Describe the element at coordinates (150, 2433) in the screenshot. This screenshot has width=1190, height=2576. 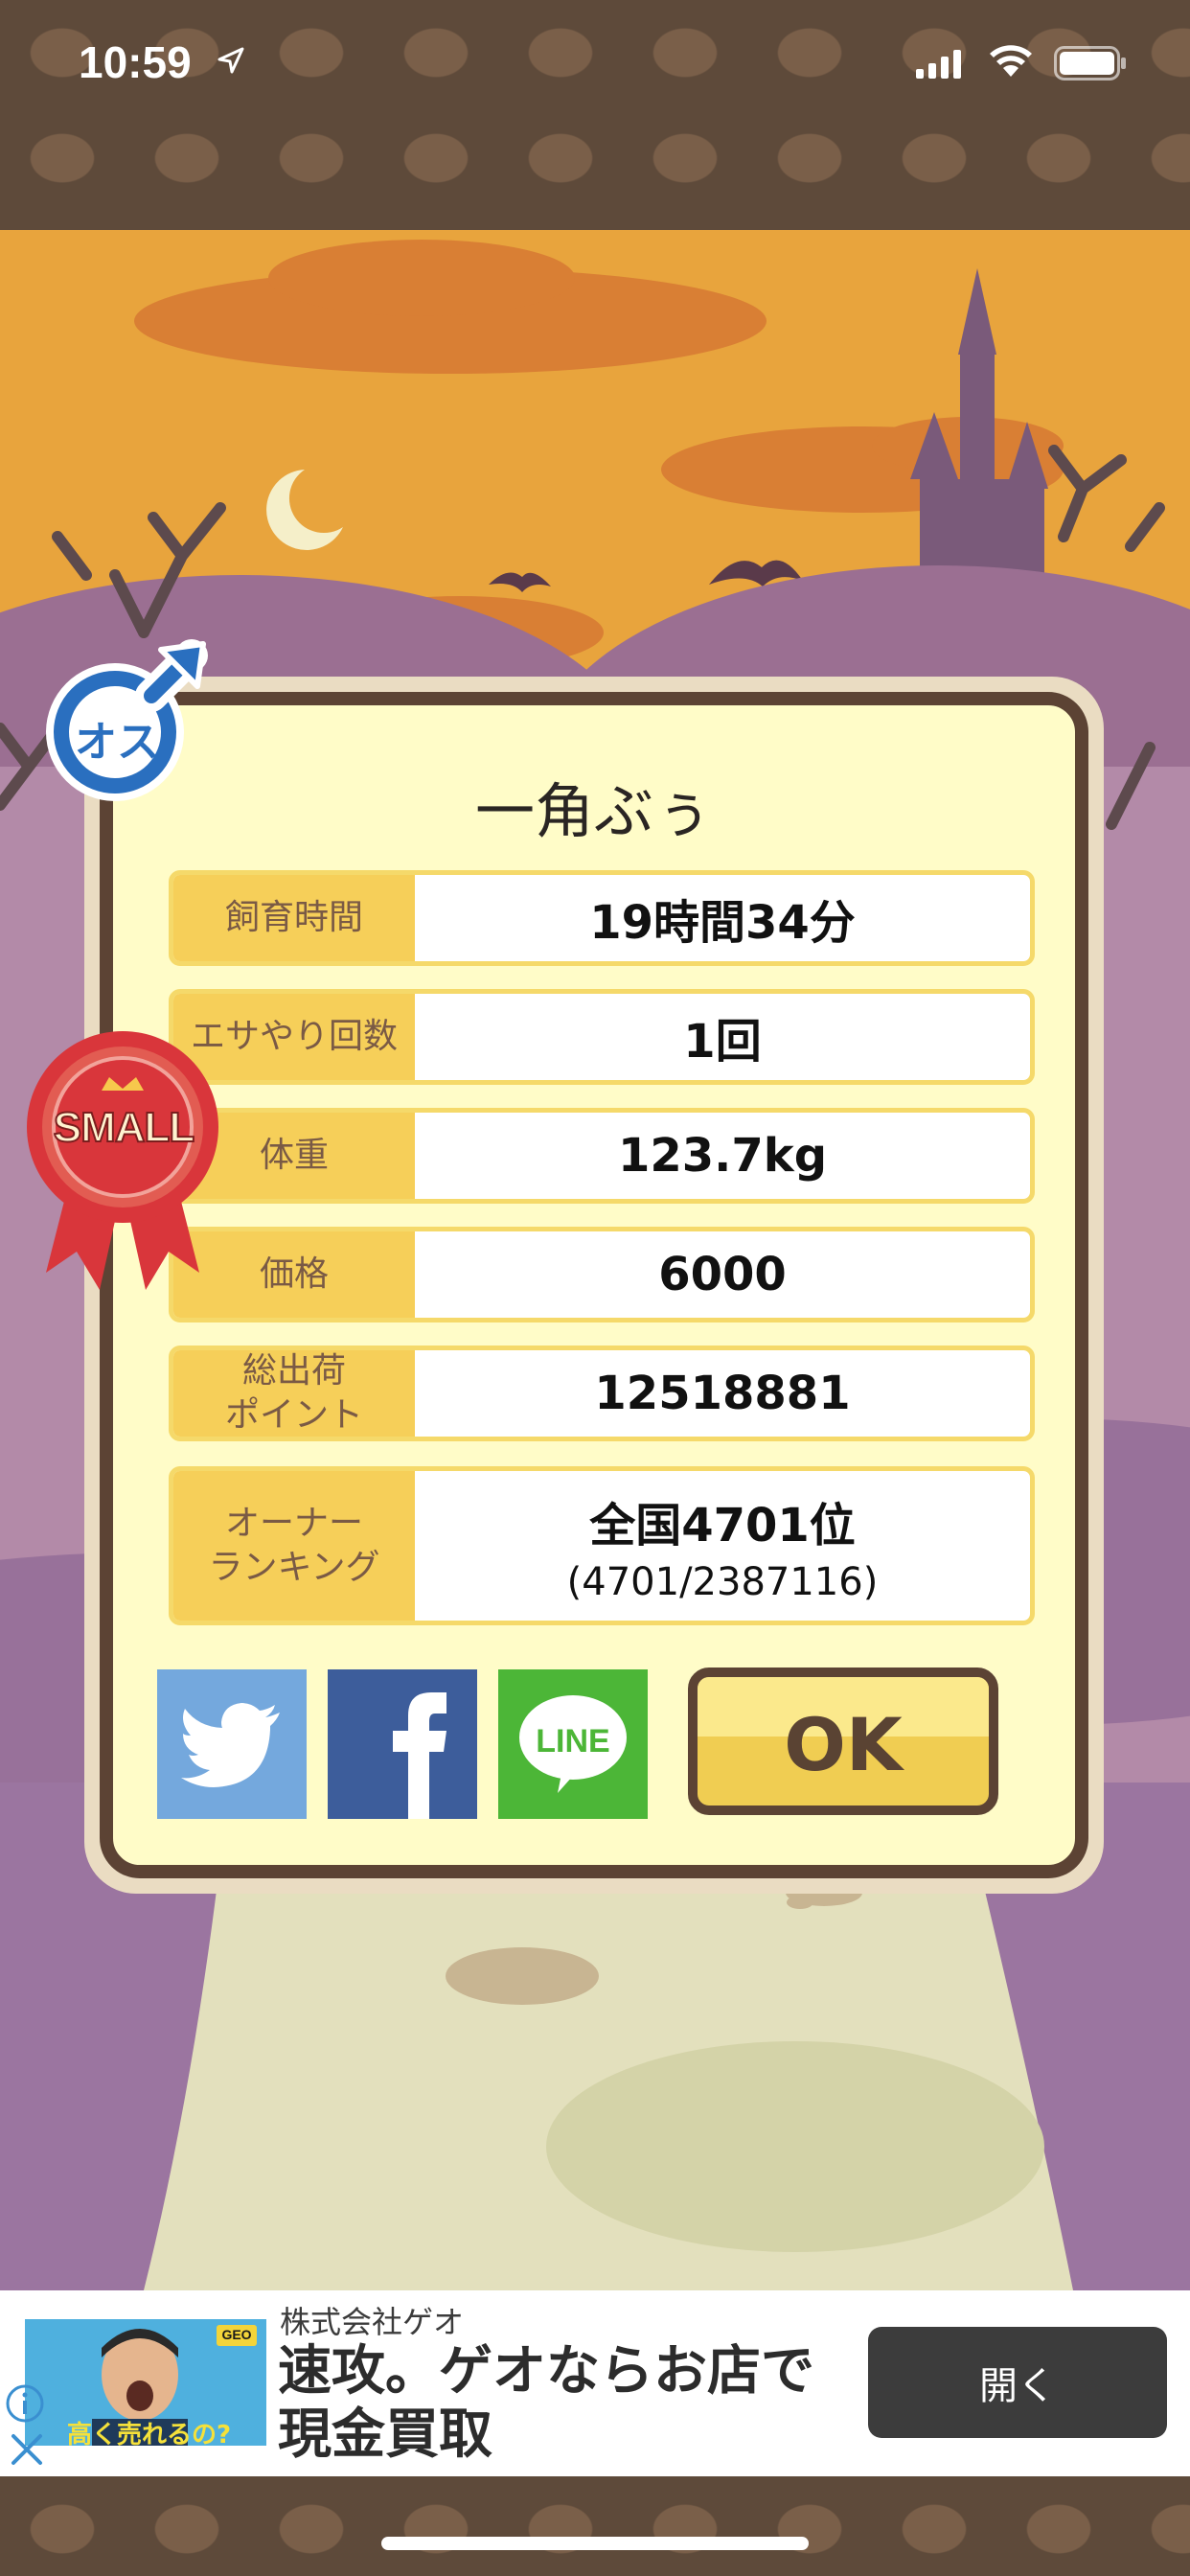
I see `ad-image-caption: 高く売れるの?` at that location.